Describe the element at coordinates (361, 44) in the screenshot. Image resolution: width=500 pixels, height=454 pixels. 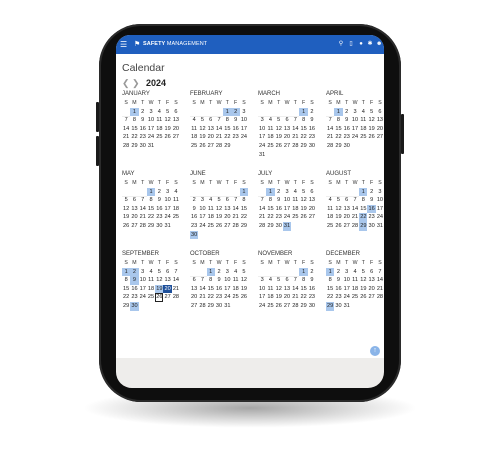
I see `notification-icon: ●` at that location.